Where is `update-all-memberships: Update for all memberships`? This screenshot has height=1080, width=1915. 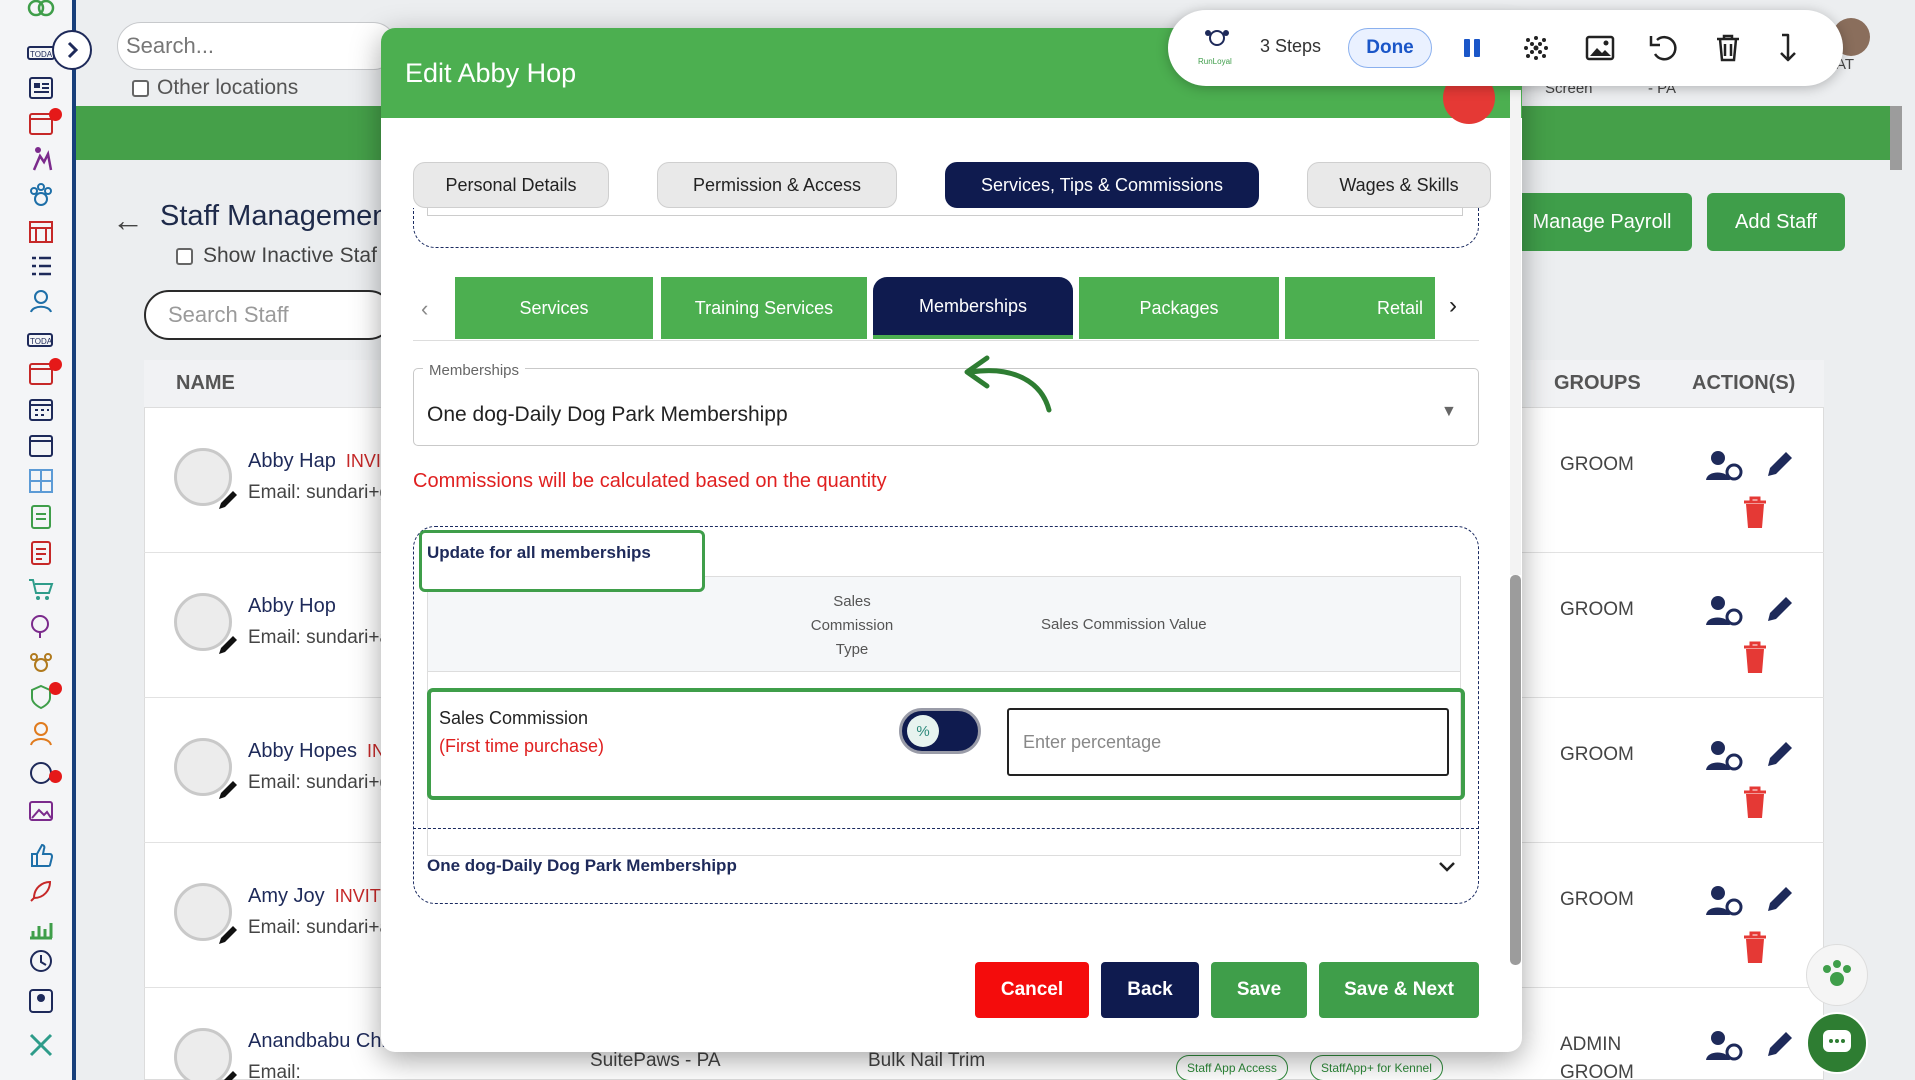 update-all-memberships: Update for all memberships is located at coordinates (539, 553).